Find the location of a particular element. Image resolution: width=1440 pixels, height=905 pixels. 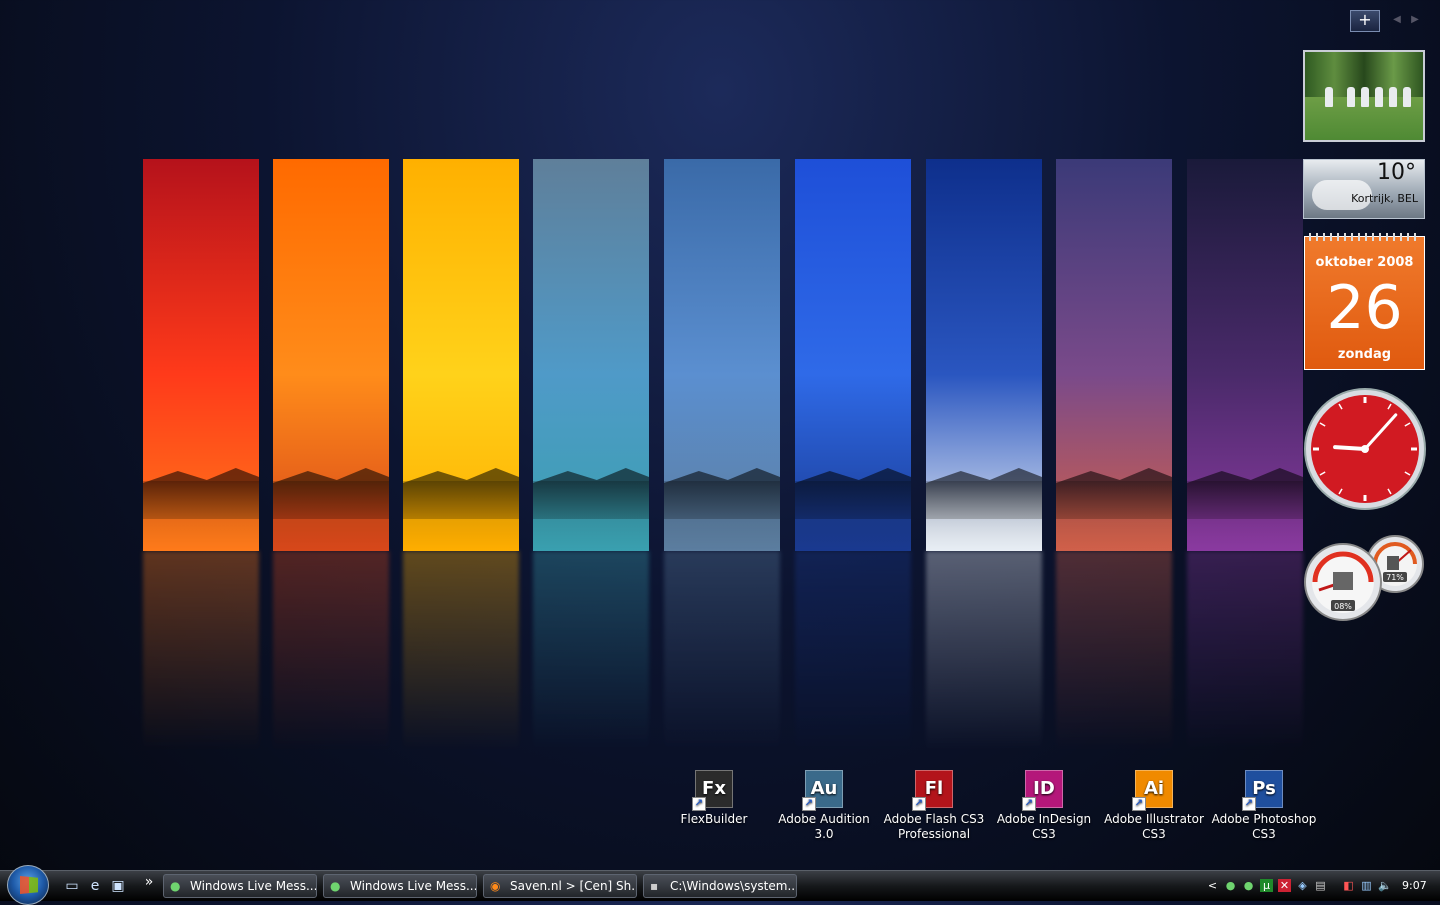

clock-hour-hand is located at coordinates (1350, 448).